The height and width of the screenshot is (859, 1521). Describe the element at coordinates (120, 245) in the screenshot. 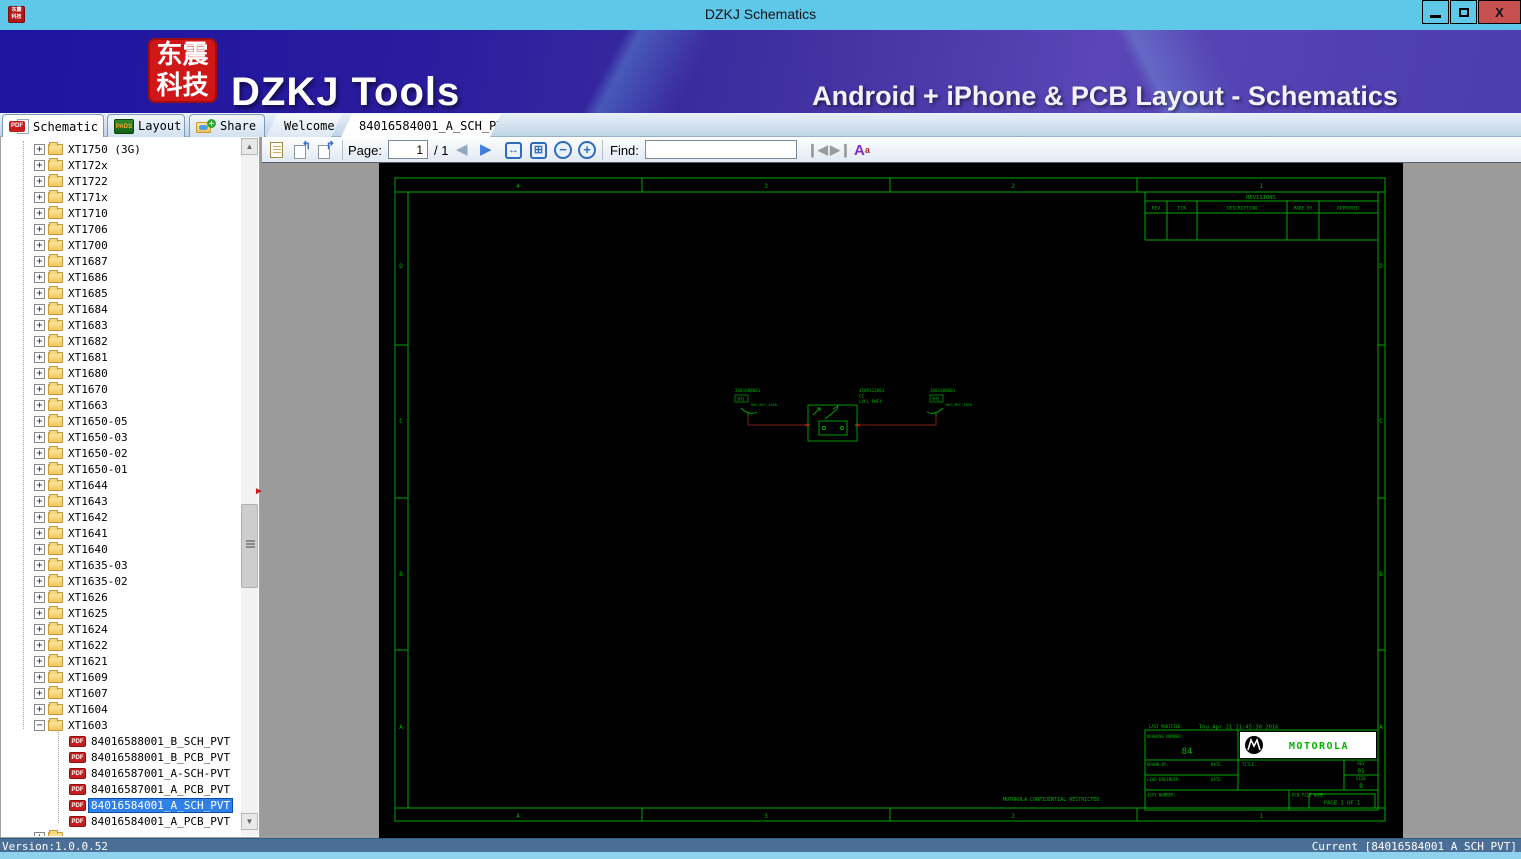

I see `tree-folder: + XT1700` at that location.